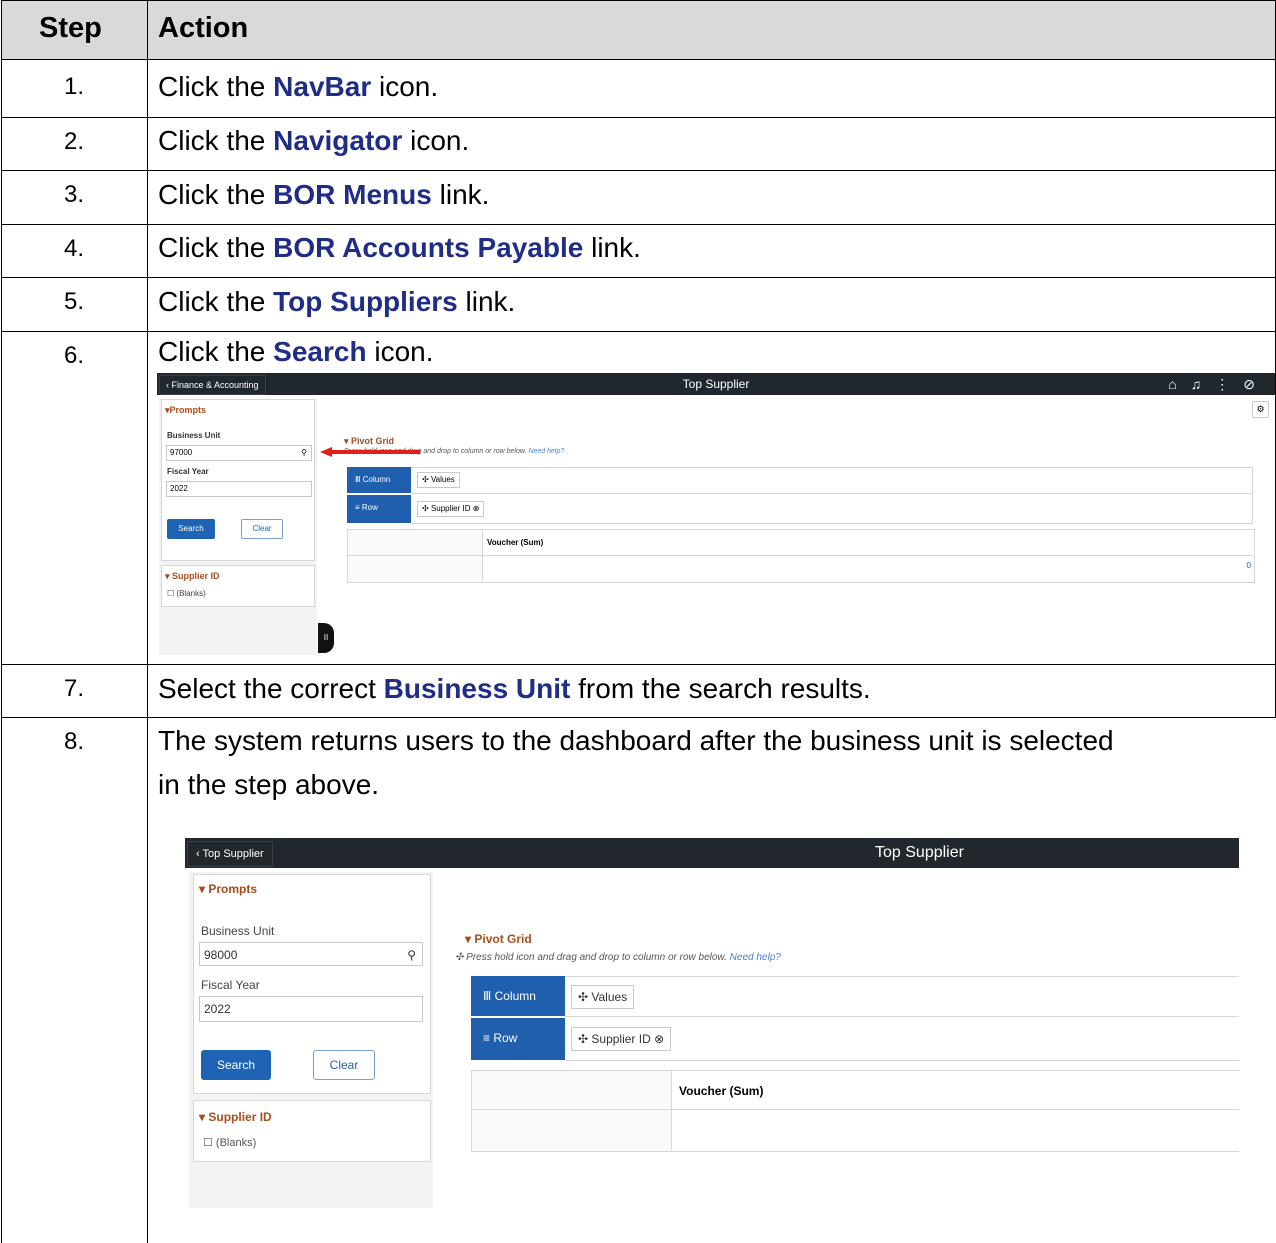 This screenshot has width=1276, height=1243. Describe the element at coordinates (185, 410) in the screenshot. I see `prompts-title: ▾Prompts` at that location.